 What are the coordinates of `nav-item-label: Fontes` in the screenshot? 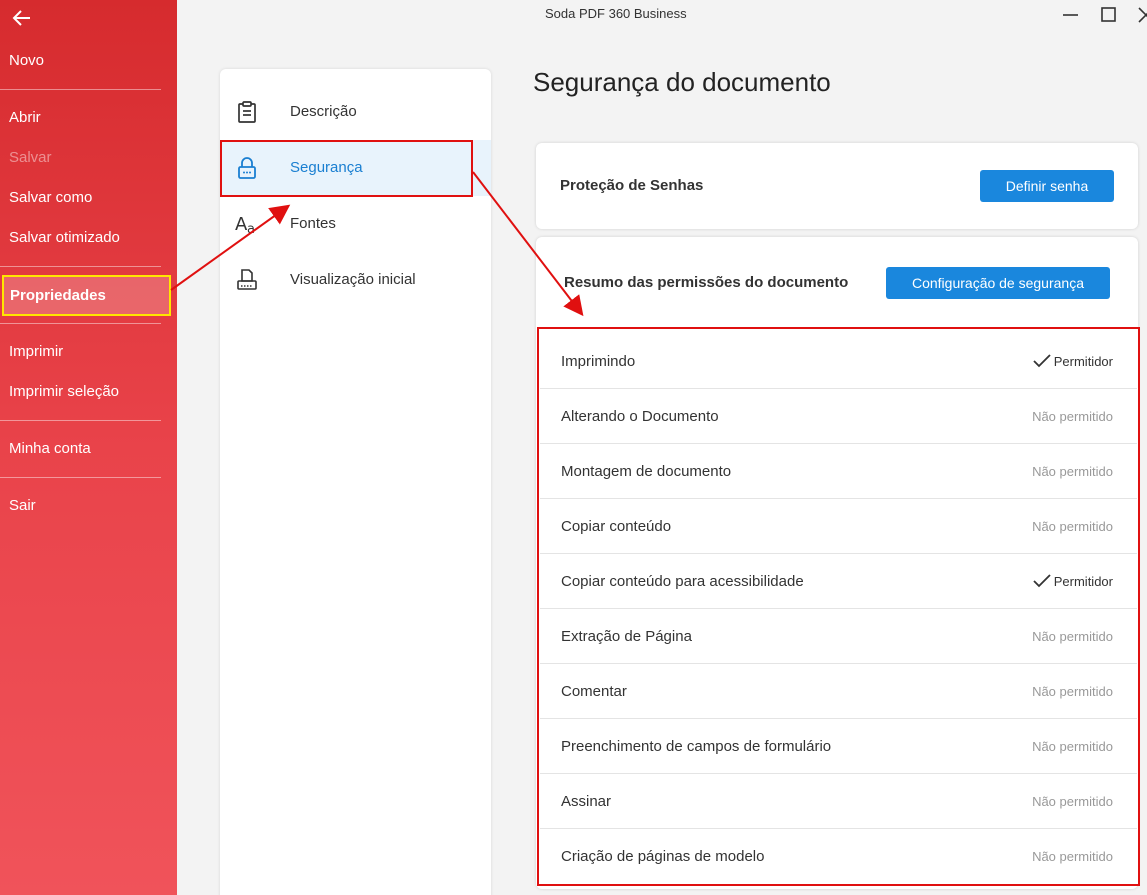 It's located at (313, 223).